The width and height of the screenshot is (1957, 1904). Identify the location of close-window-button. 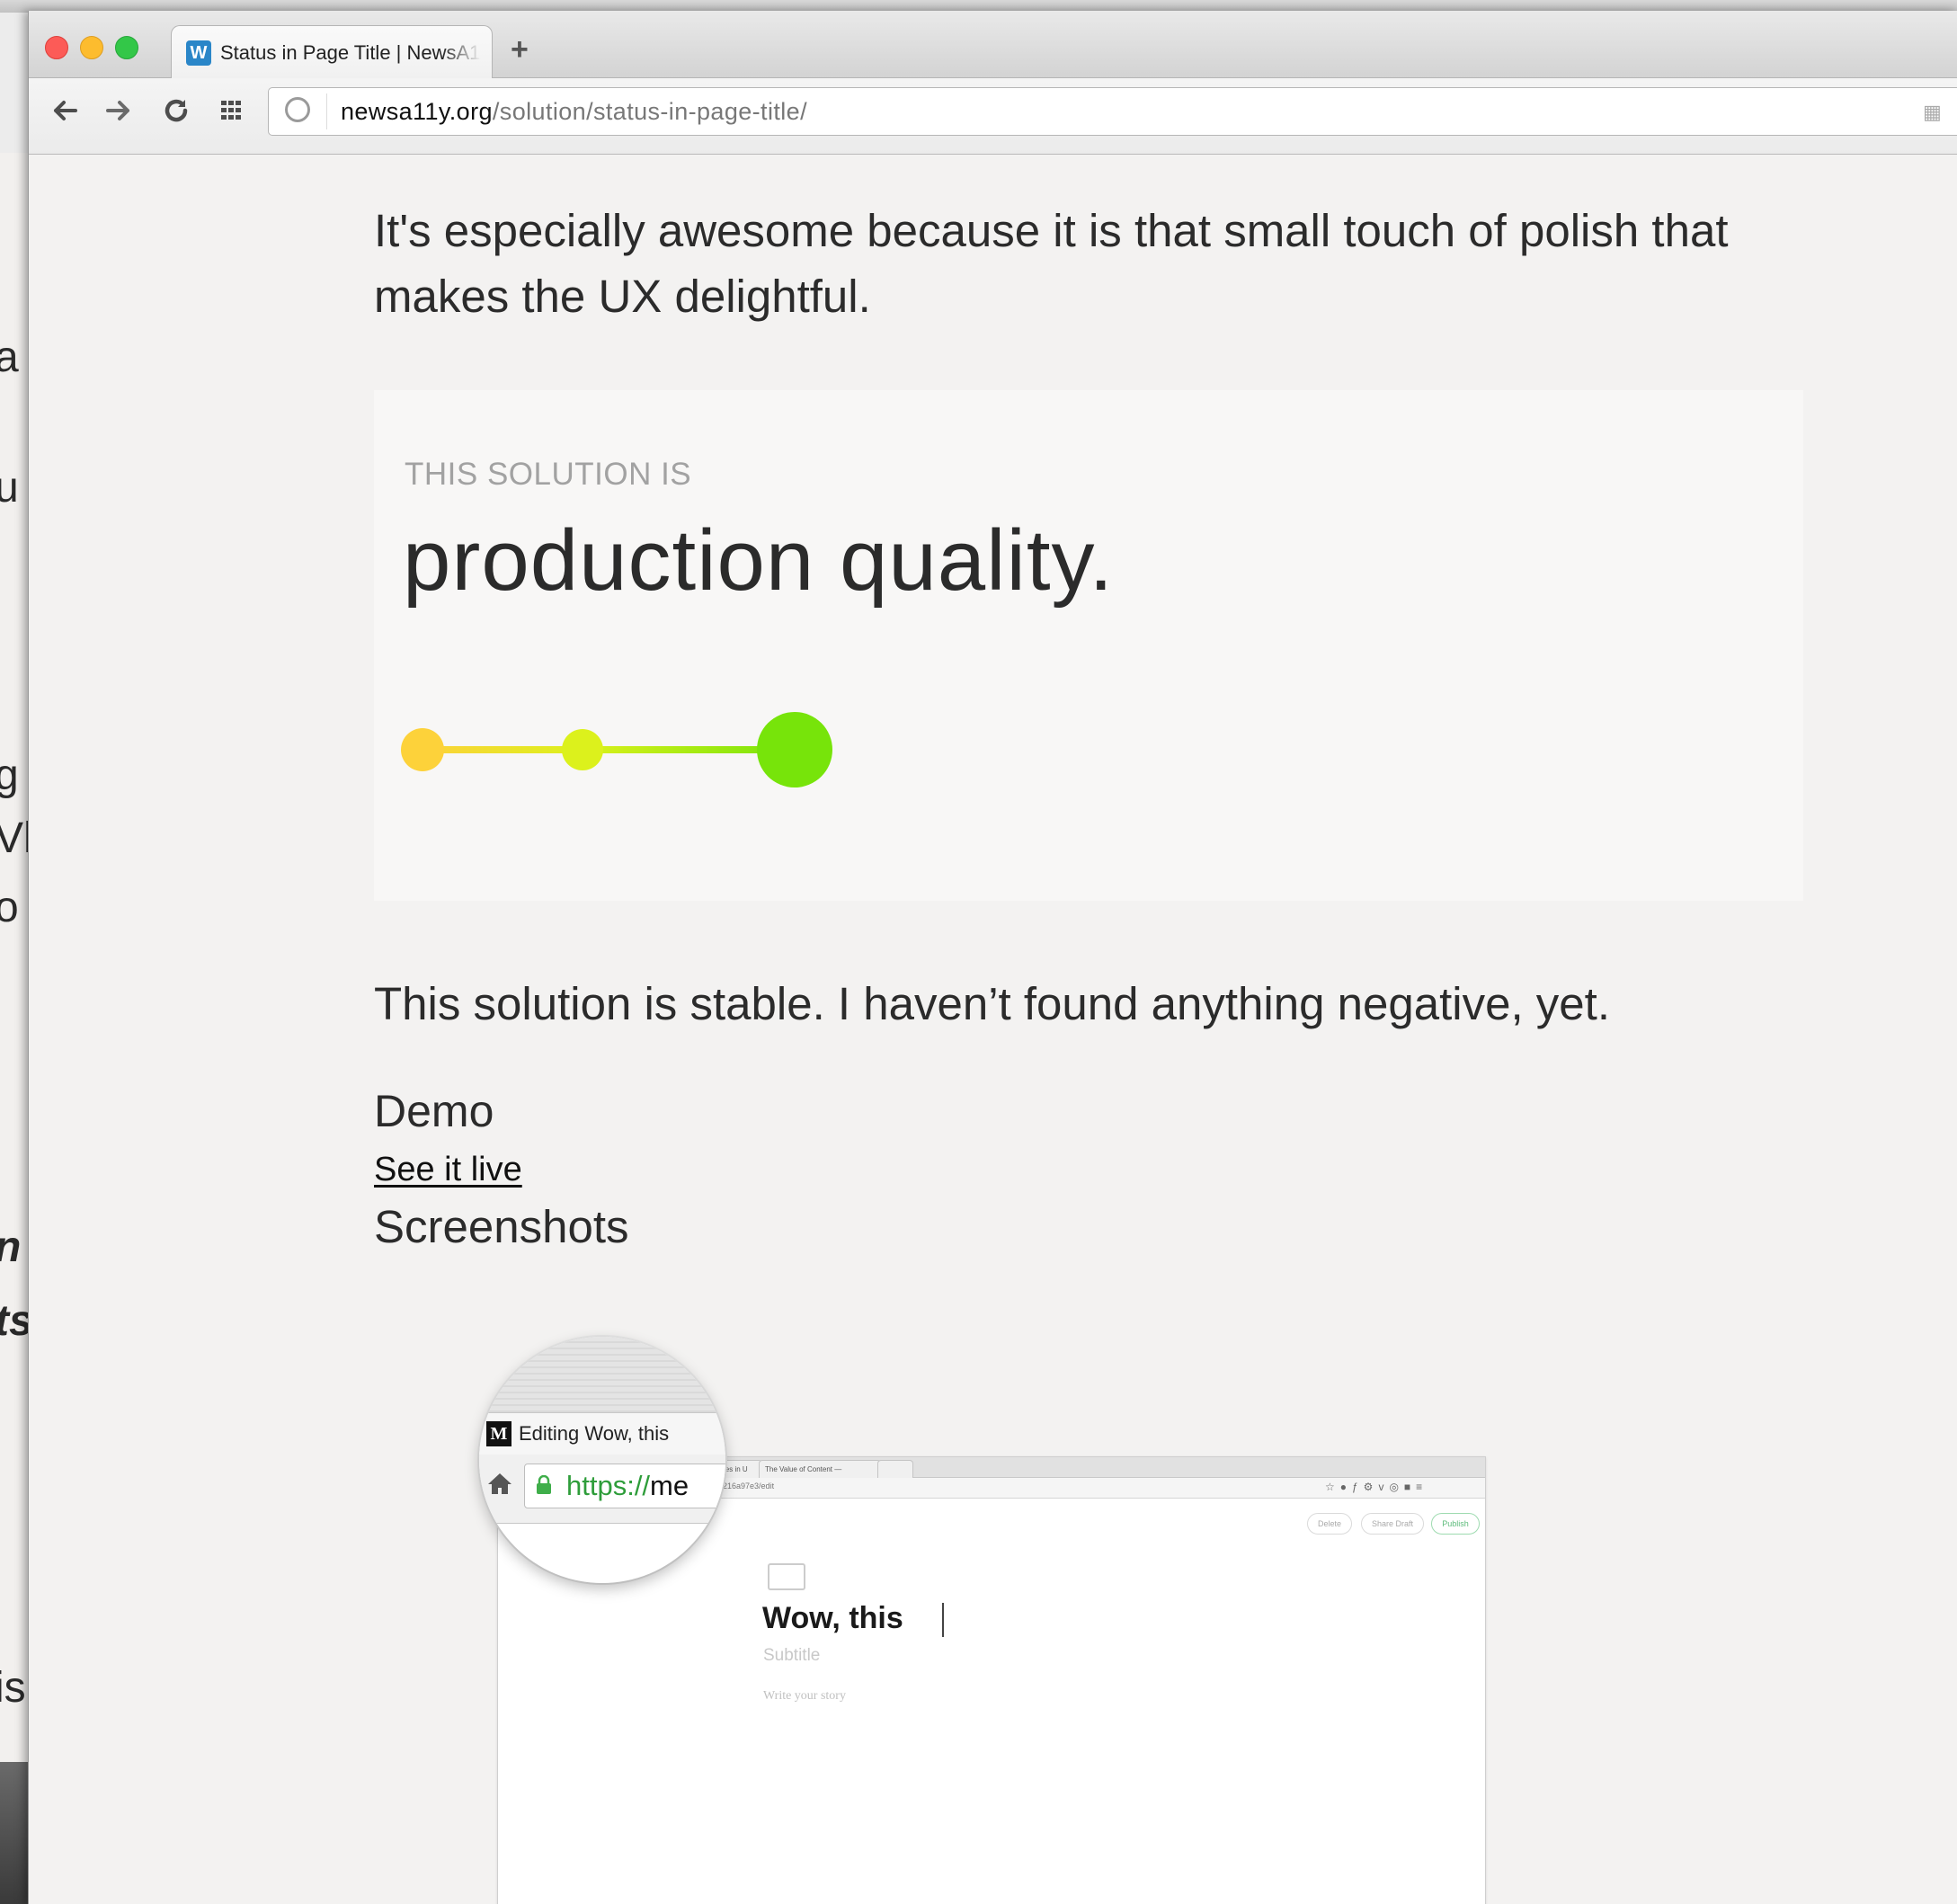
(56, 47).